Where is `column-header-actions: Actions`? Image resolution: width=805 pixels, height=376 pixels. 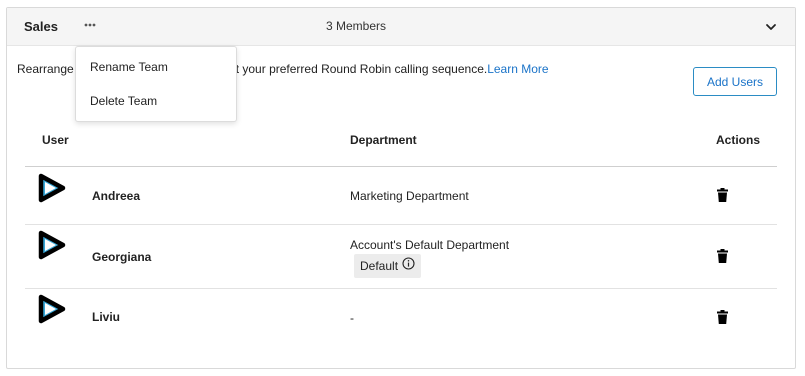
column-header-actions: Actions is located at coordinates (738, 140).